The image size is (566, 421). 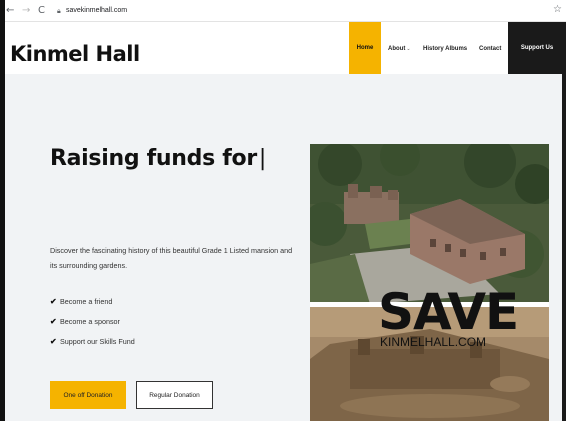 I want to click on save-heading: SAVE, so click(x=448, y=312).